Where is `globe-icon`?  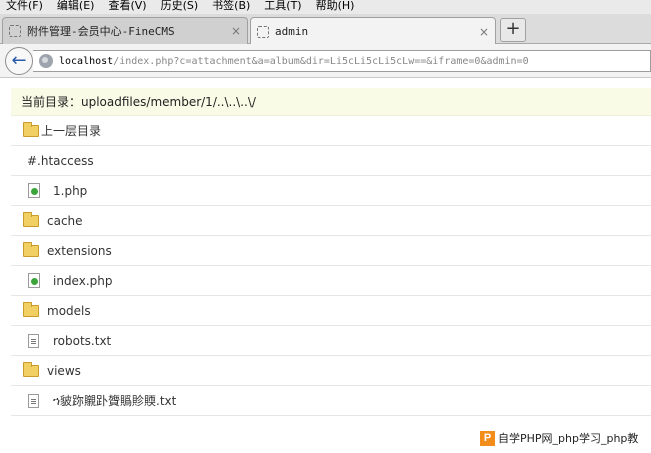 globe-icon is located at coordinates (46, 61).